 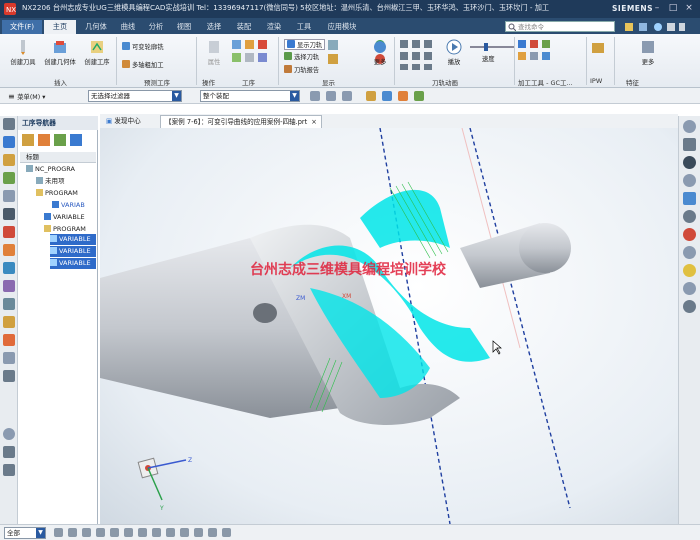 What do you see at coordinates (60, 27) in the screenshot?
I see `tab-home: 主页` at bounding box center [60, 27].